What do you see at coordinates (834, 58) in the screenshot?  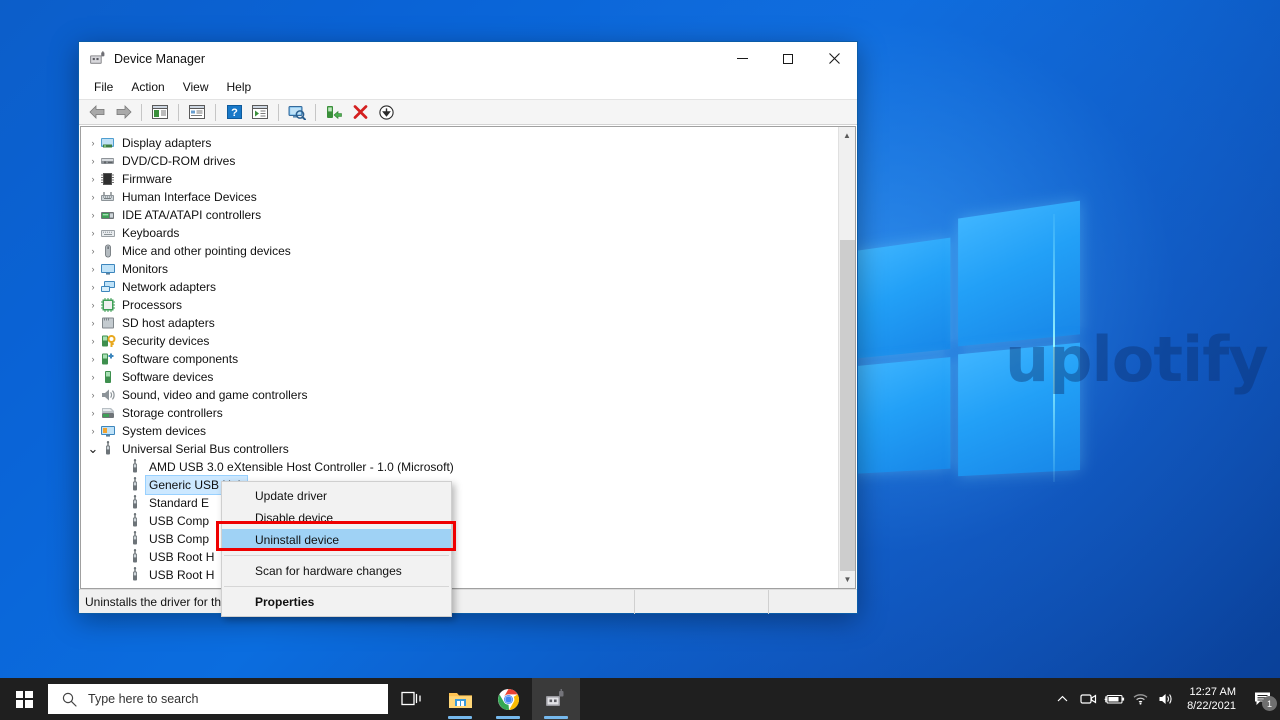 I see `close-button` at bounding box center [834, 58].